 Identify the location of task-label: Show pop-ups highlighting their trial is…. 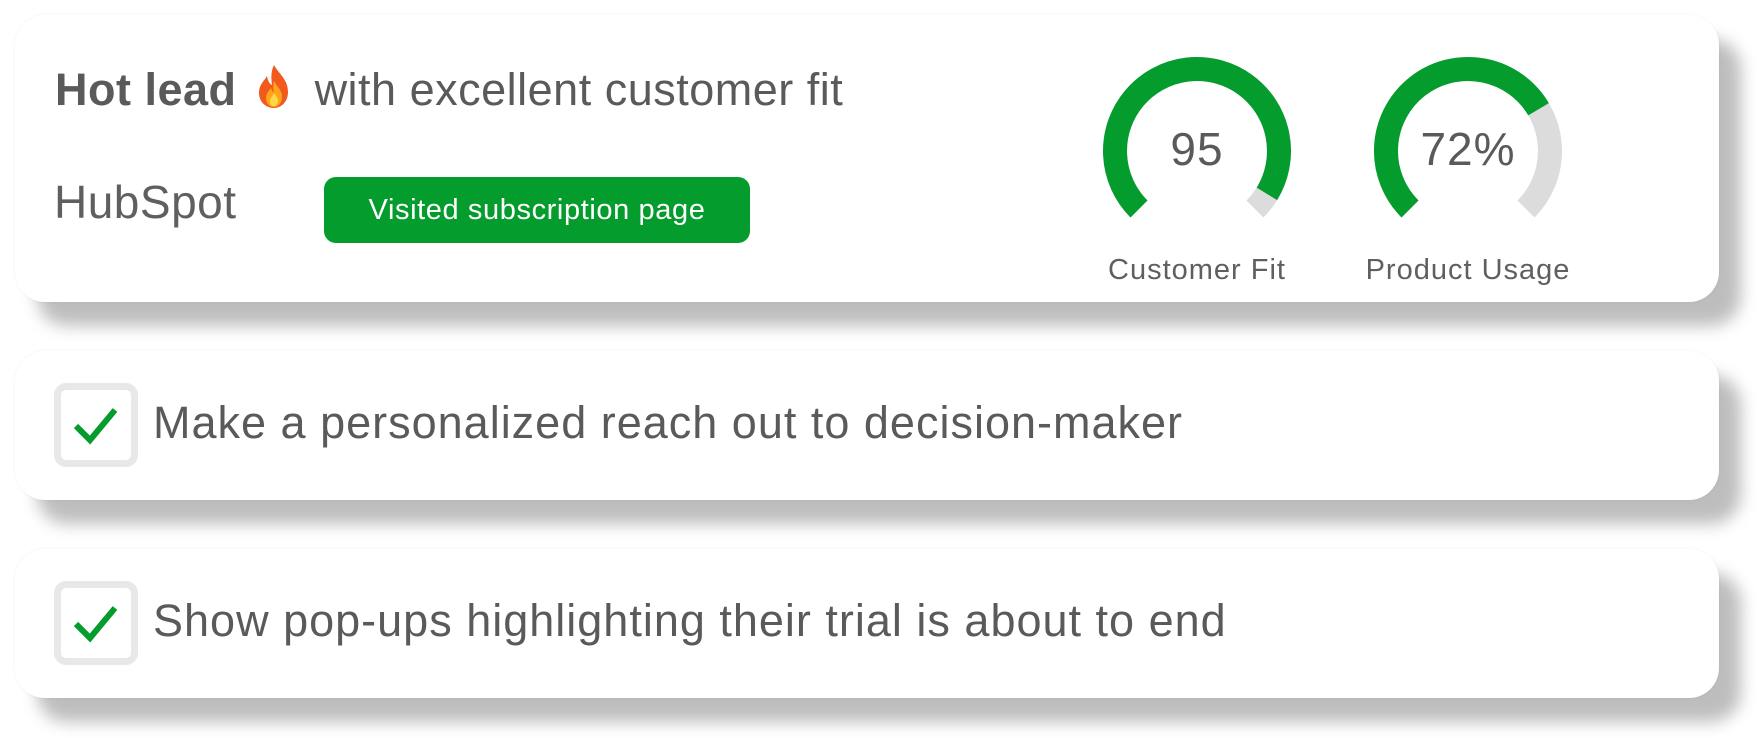
(690, 620).